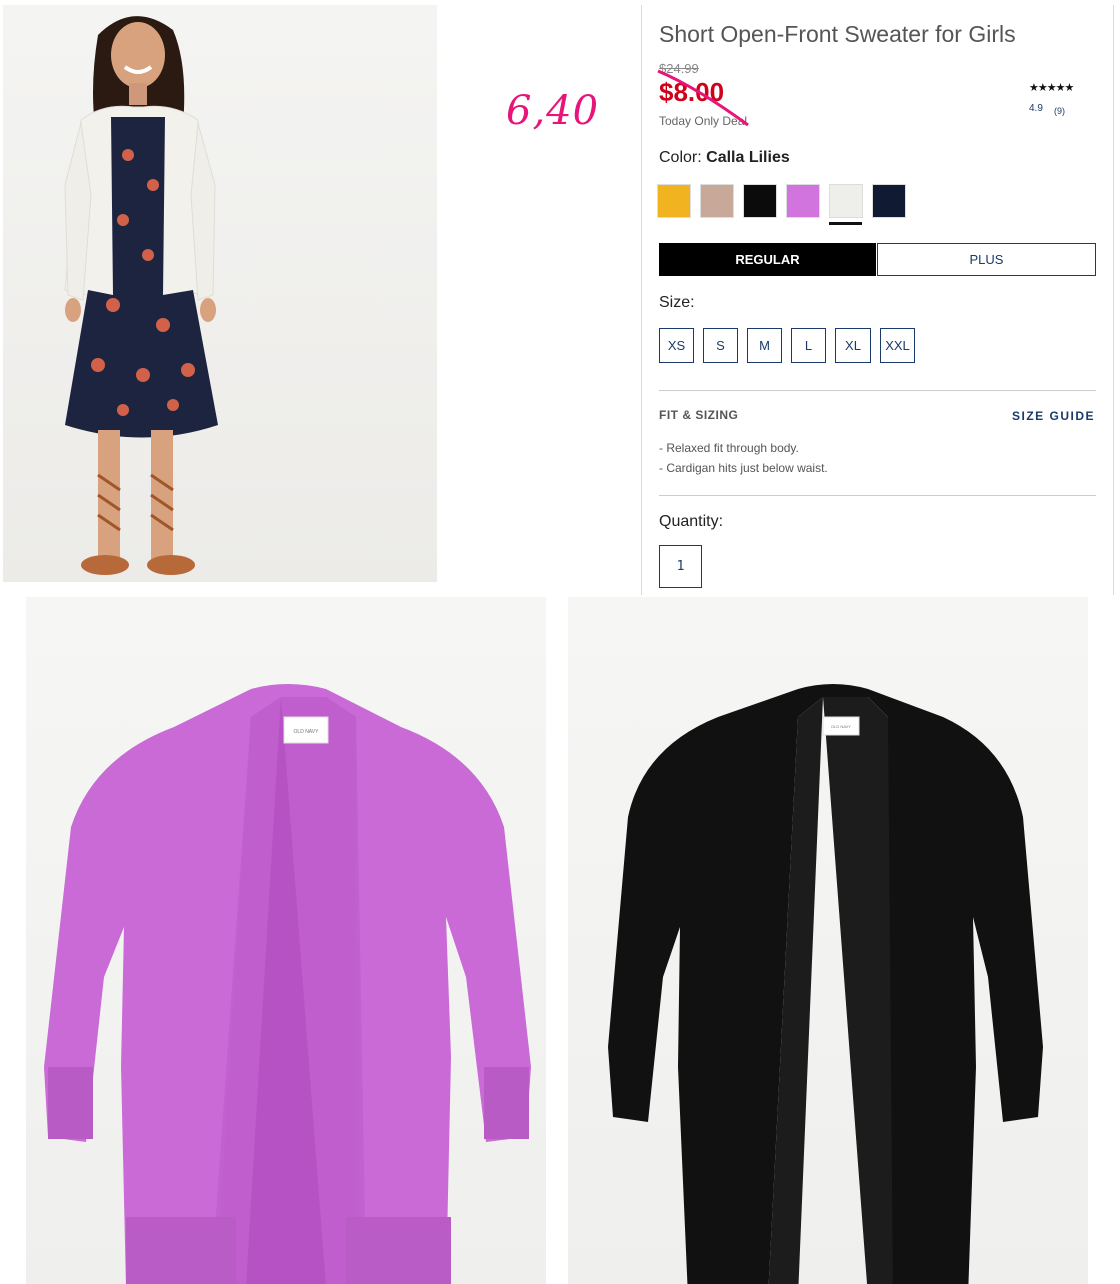 The height and width of the screenshot is (1284, 1120). I want to click on rating-stars: ★★★★★, so click(1051, 87).